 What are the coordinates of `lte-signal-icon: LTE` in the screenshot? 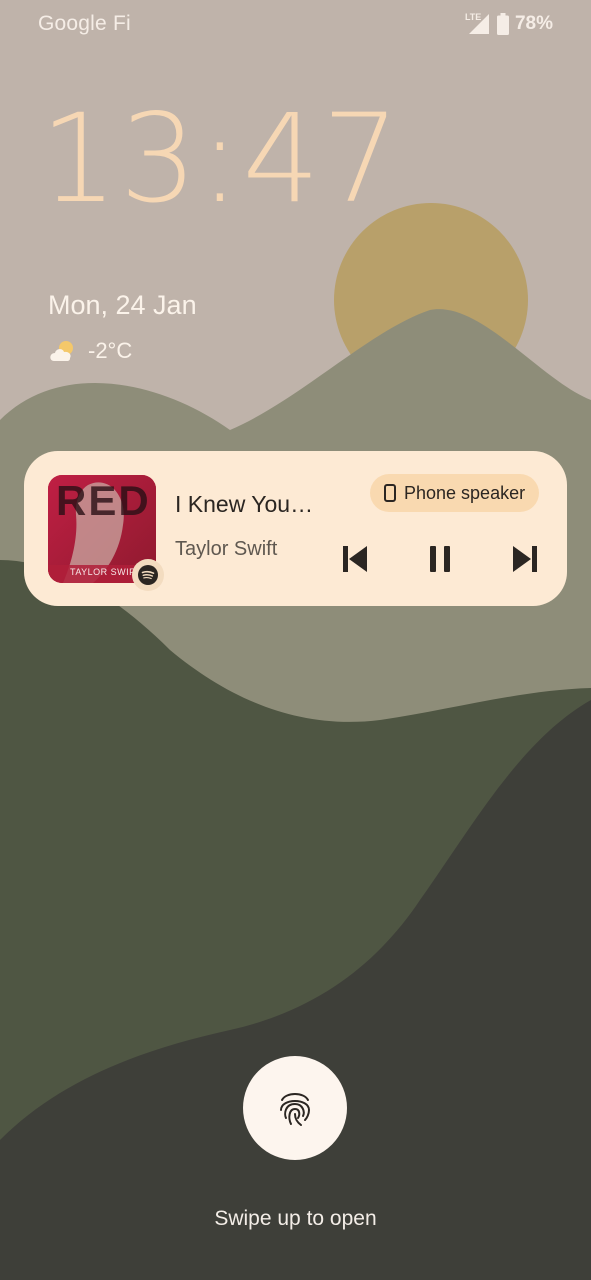 It's located at (477, 24).